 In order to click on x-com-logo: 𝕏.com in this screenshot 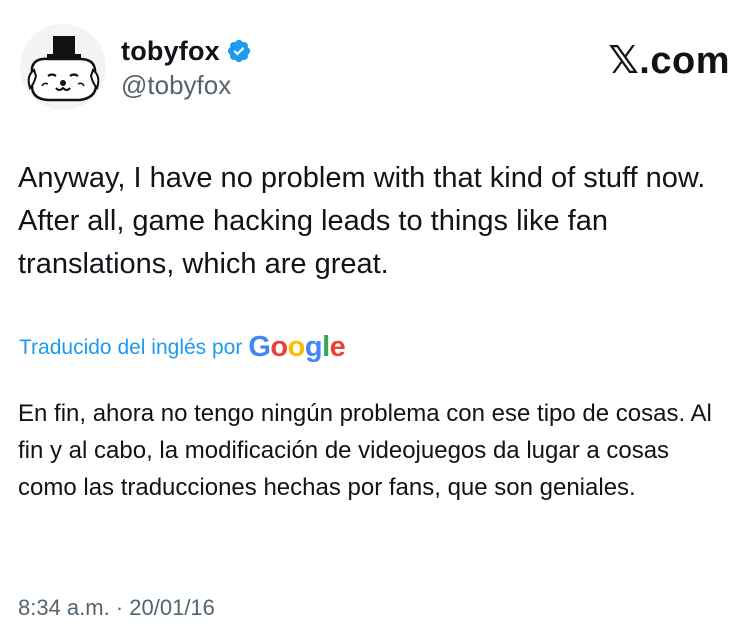, I will do `click(669, 61)`.